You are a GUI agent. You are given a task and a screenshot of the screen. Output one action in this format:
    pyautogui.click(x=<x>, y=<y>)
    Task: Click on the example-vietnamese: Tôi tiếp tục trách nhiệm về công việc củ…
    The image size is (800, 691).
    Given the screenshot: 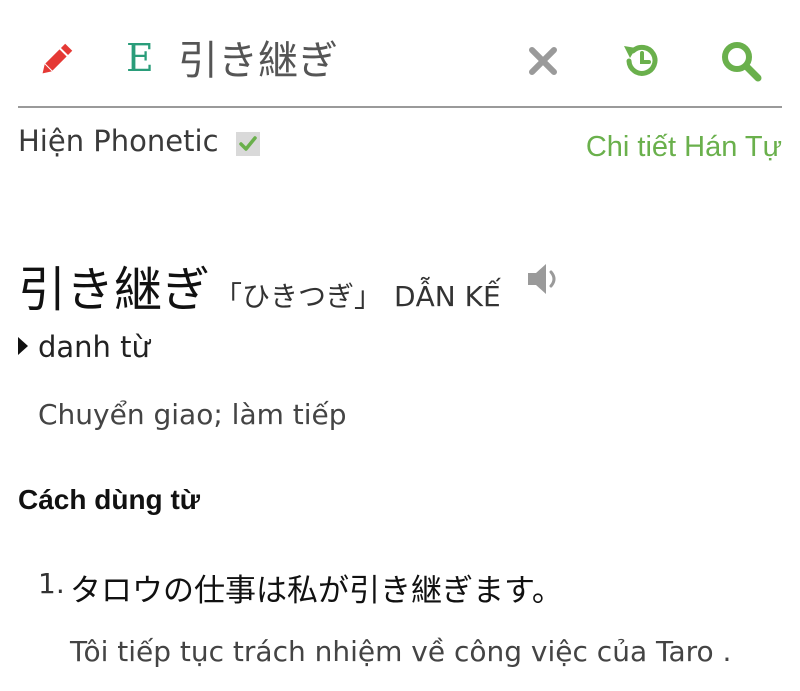 What is the action you would take?
    pyautogui.click(x=401, y=651)
    